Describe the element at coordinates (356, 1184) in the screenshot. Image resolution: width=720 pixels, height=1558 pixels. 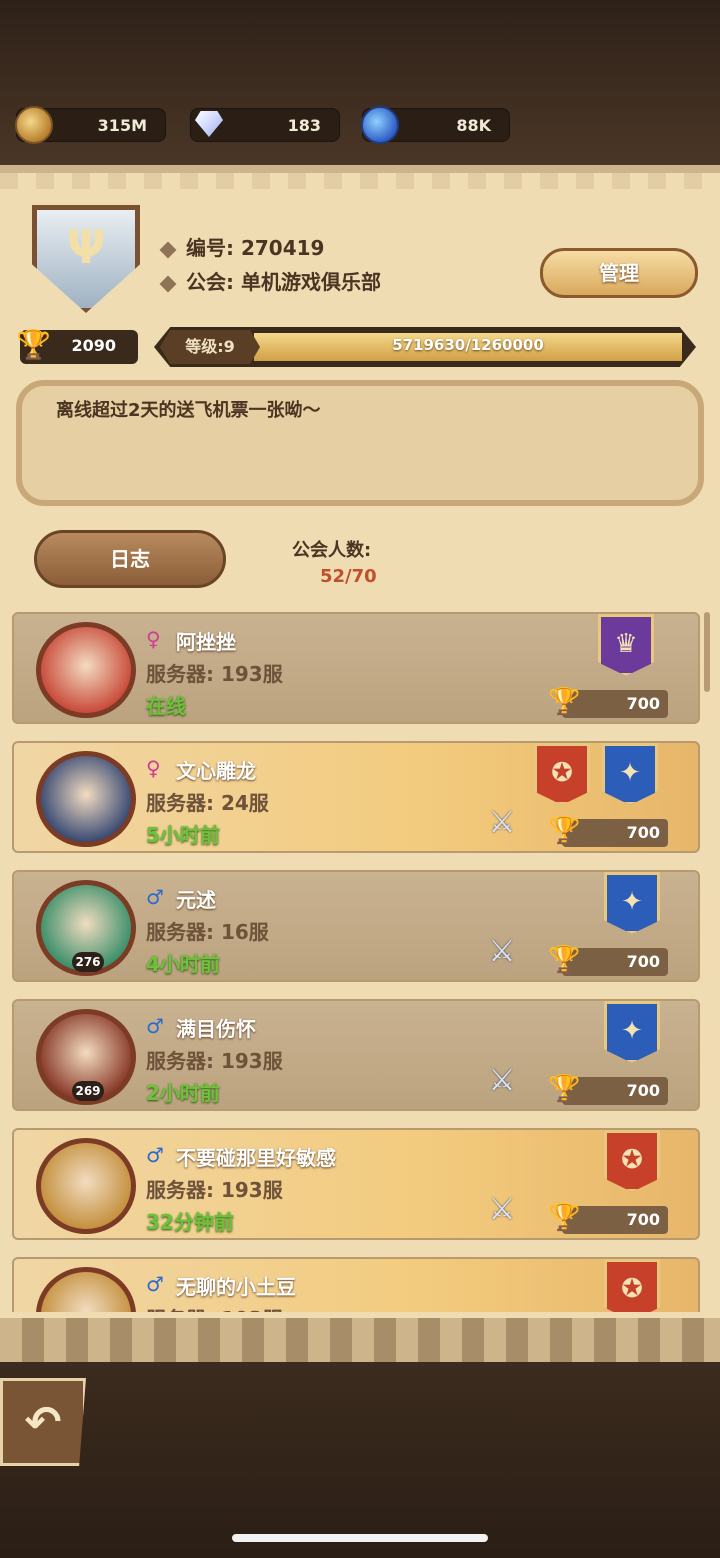
I see `member-card: ♂ 不要碰那里好敏感服务器: 193服 32分钟前 ✪ ⚔ 🏆 700` at that location.